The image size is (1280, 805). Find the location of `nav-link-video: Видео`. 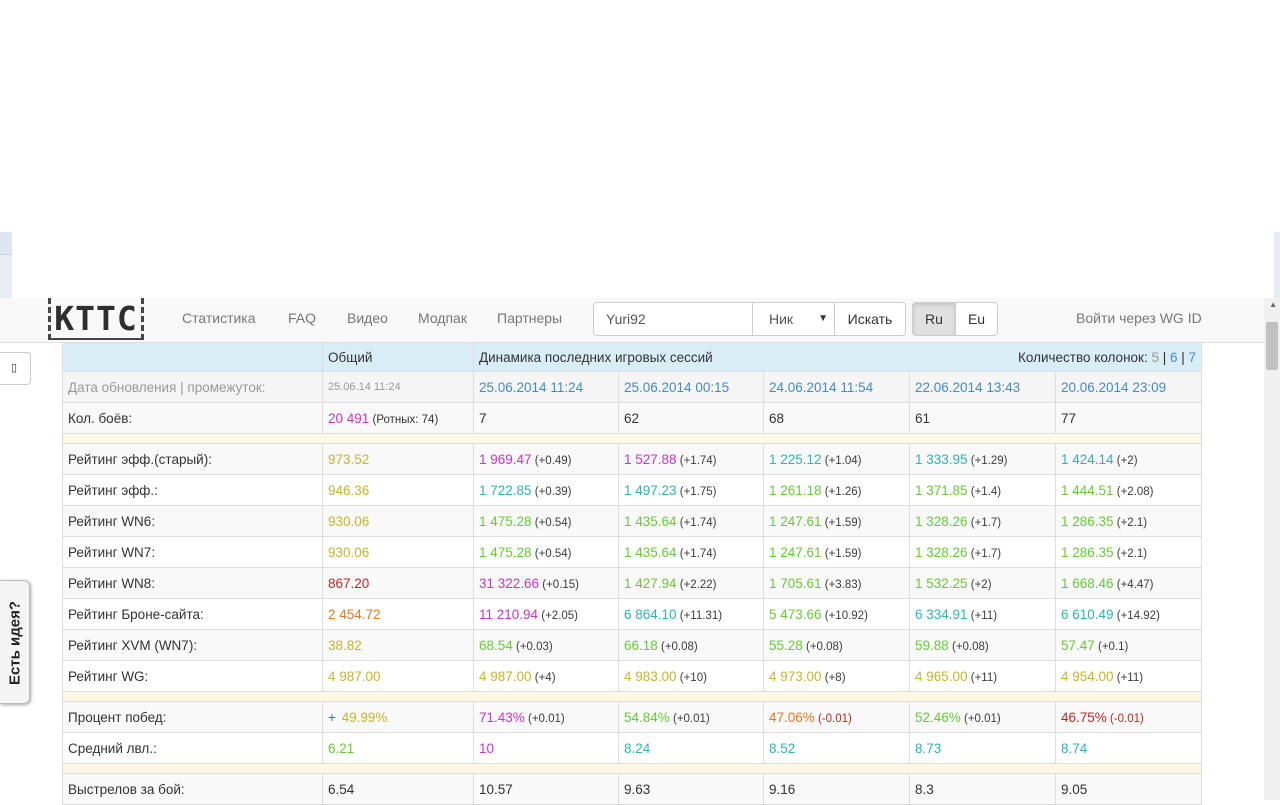

nav-link-video: Видео is located at coordinates (367, 318).